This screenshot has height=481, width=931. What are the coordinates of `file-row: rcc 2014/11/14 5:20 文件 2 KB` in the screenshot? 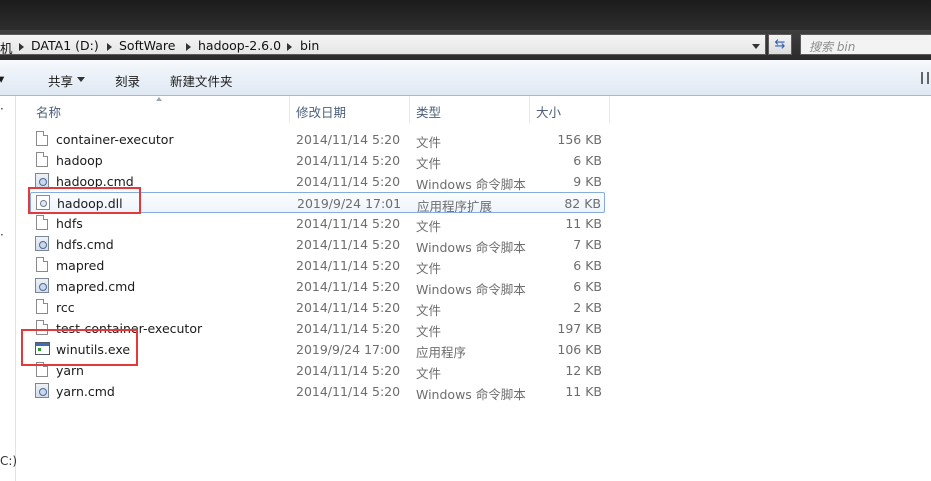 It's located at (317, 307).